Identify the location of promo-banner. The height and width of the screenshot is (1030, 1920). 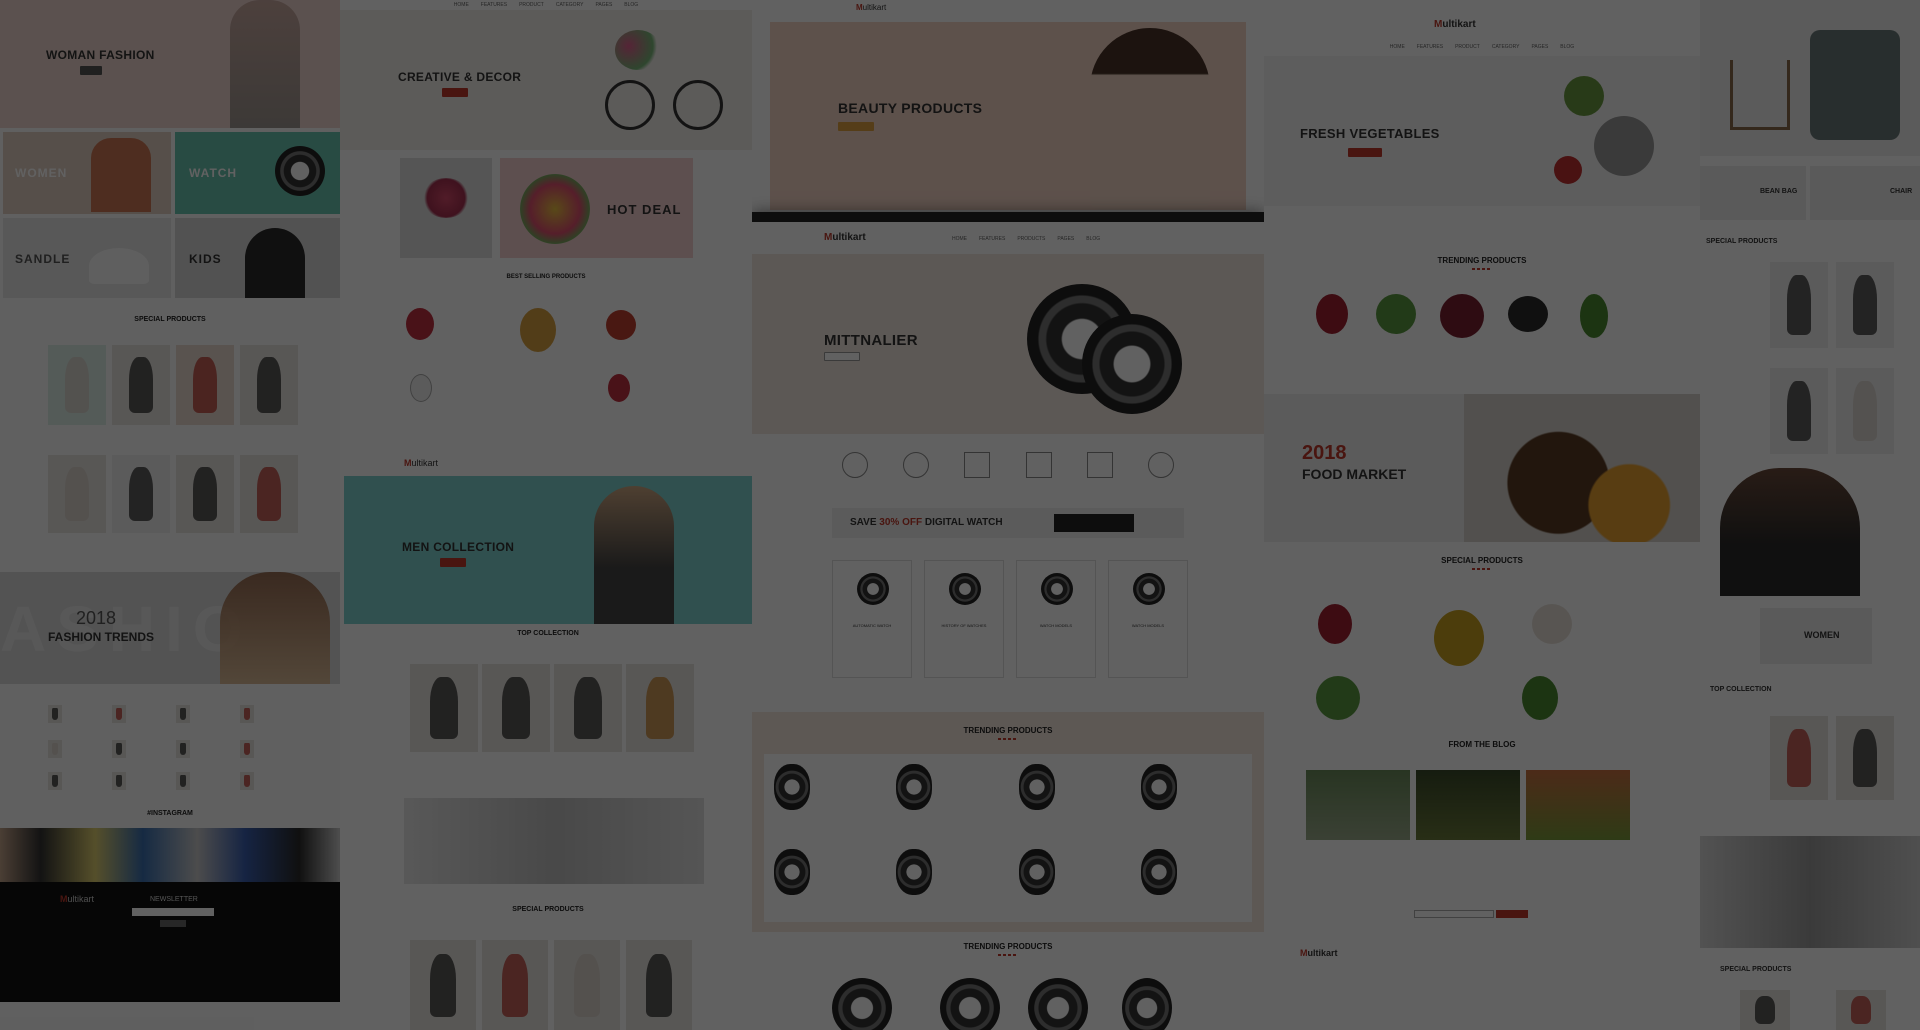
(554, 841).